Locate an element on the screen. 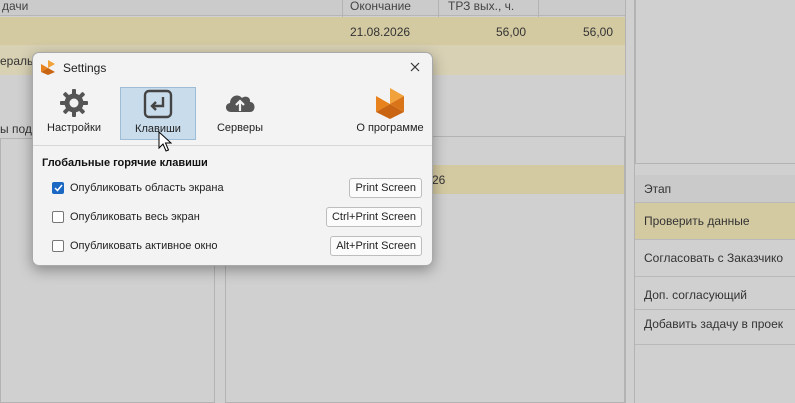  table-header: дачи Окончание ТРЗ вых., ч. is located at coordinates (312, 8).